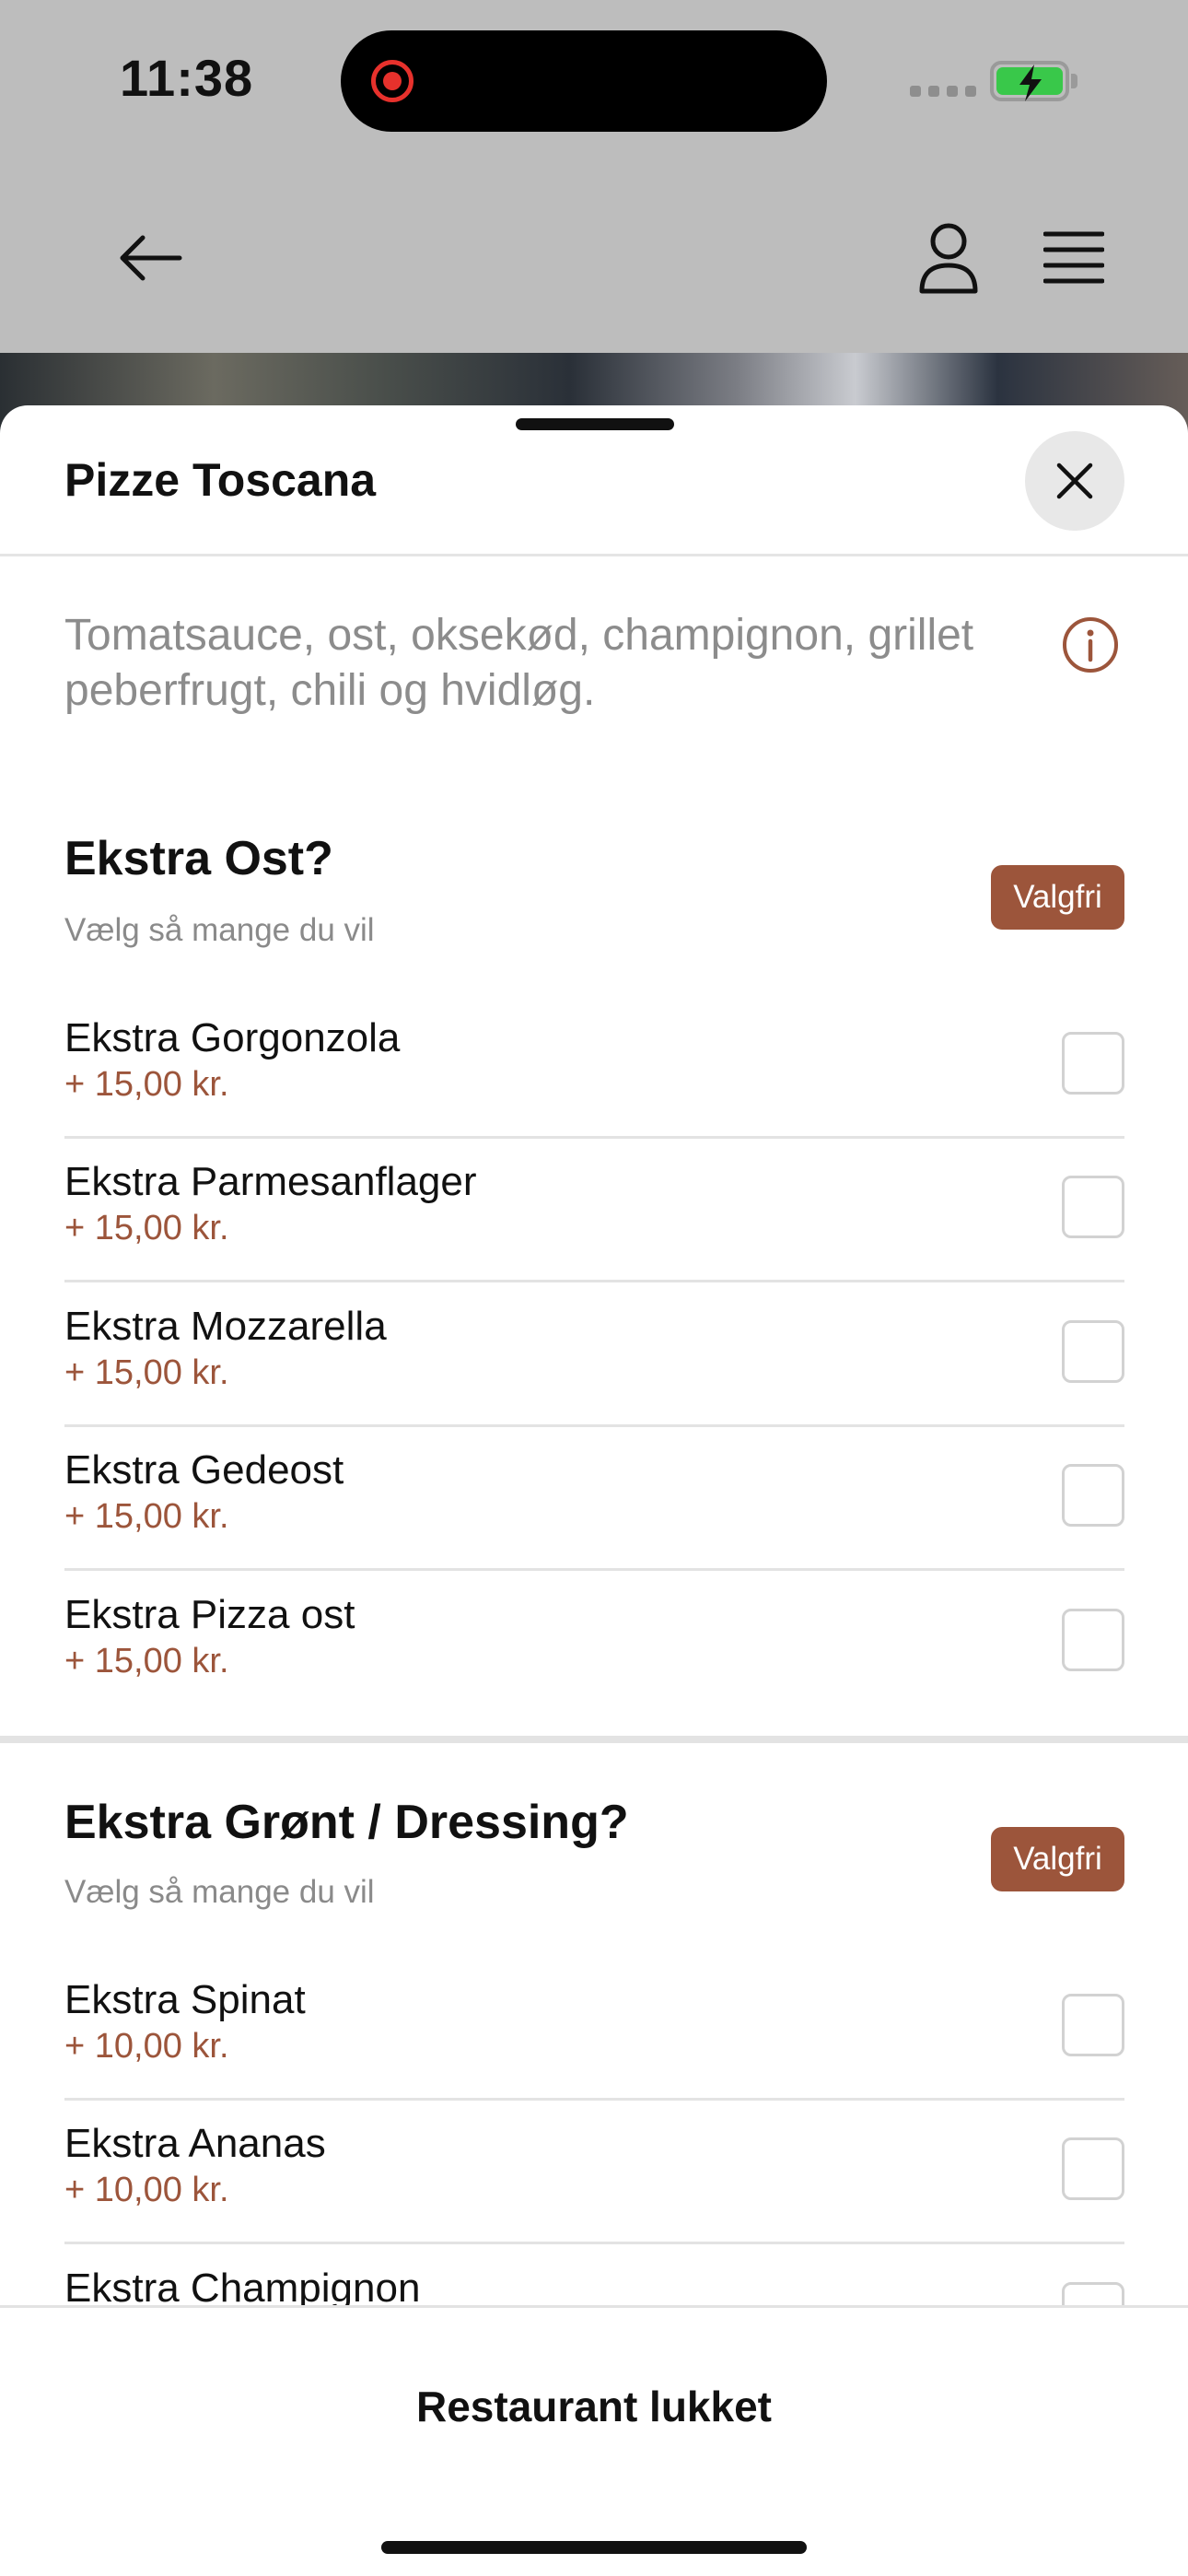 The width and height of the screenshot is (1188, 2576). Describe the element at coordinates (209, 1615) in the screenshot. I see `option-name: Ekstra Pizza ost` at that location.